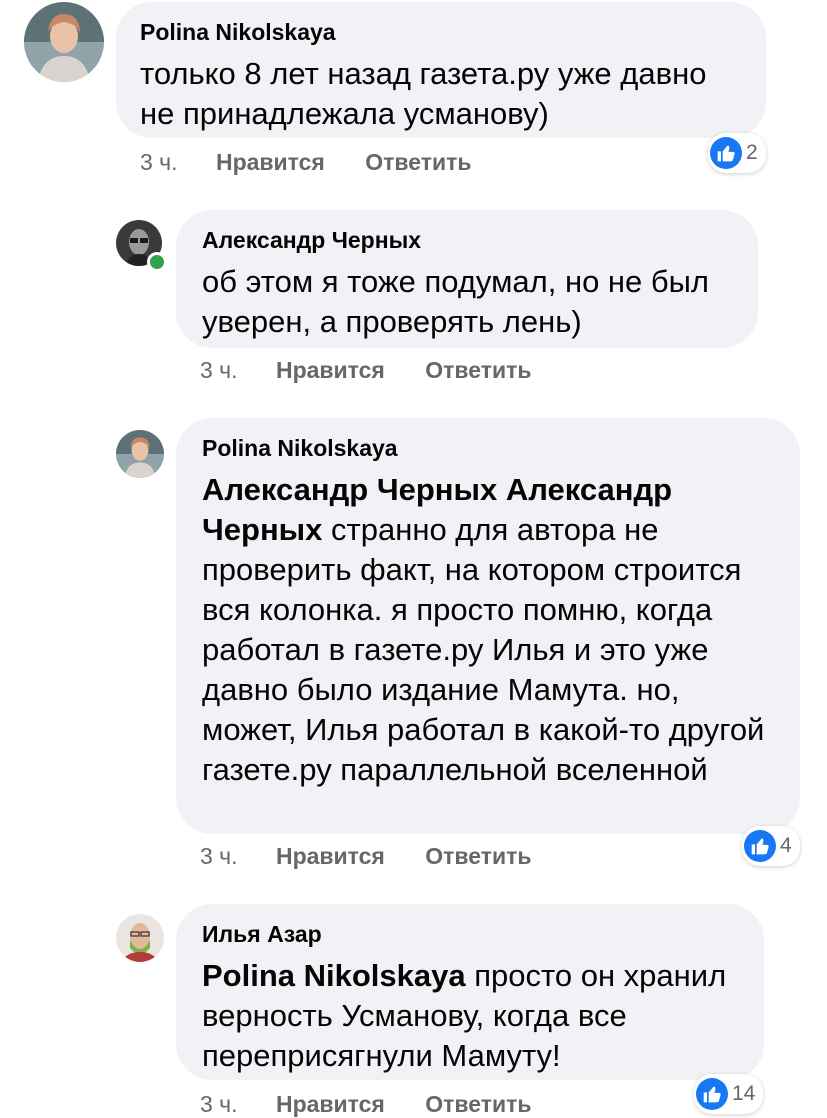 The width and height of the screenshot is (827, 1118). I want to click on reaction-count: 14, so click(744, 1093).